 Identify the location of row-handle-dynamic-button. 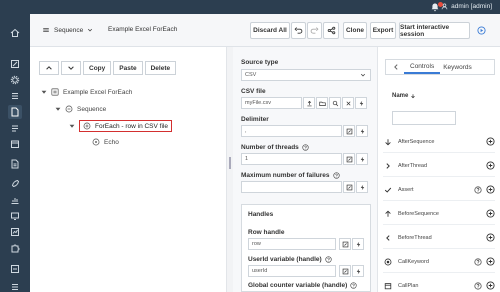
(358, 244).